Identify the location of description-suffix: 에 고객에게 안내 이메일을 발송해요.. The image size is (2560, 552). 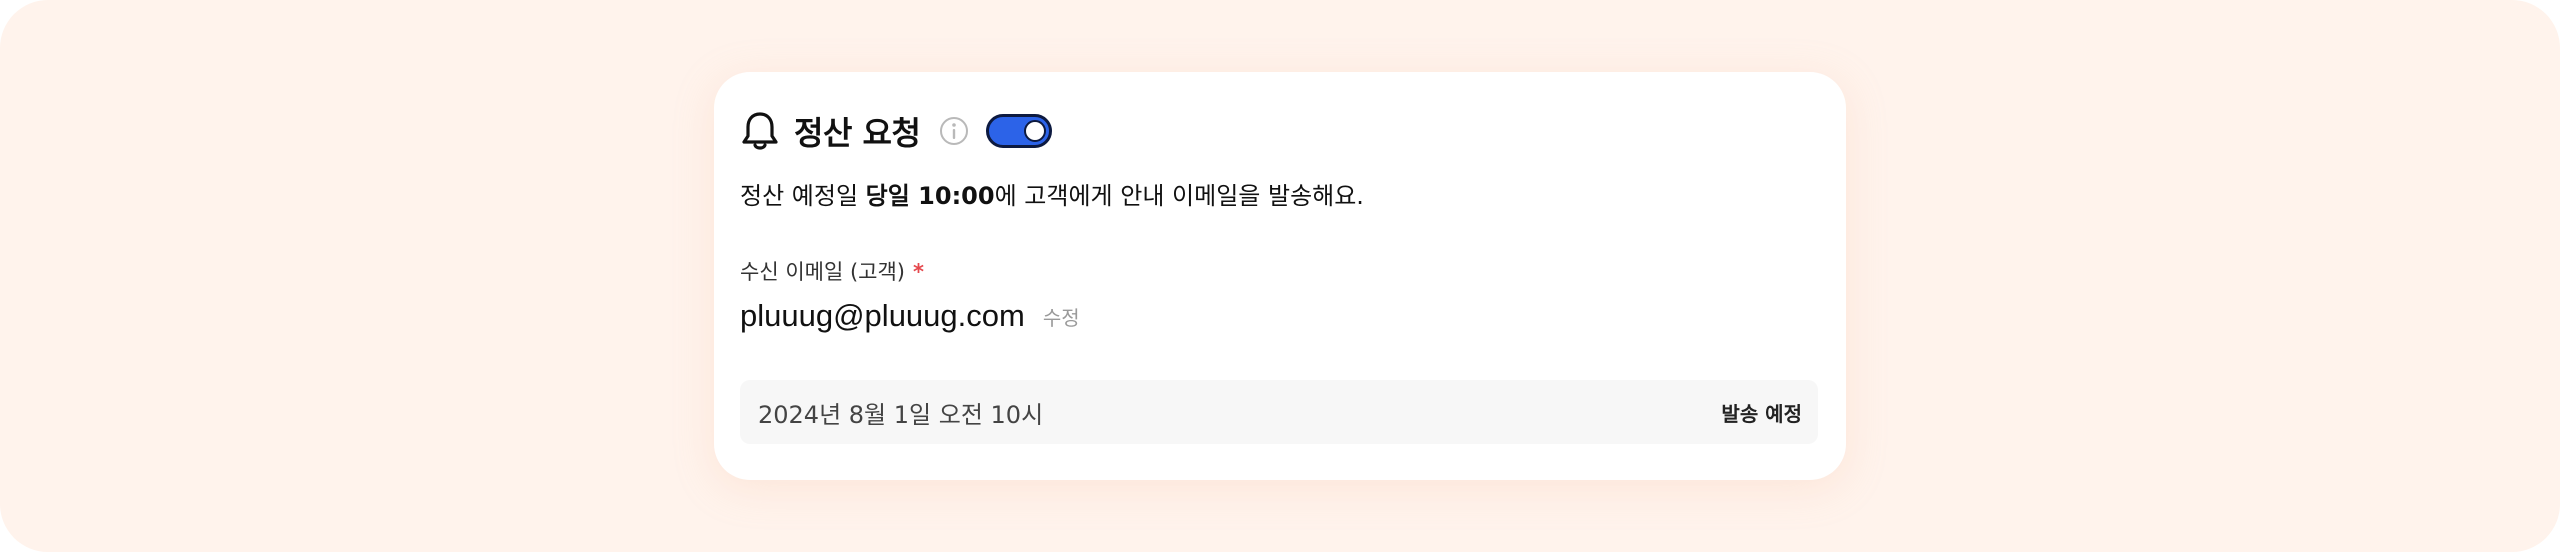
(1179, 196).